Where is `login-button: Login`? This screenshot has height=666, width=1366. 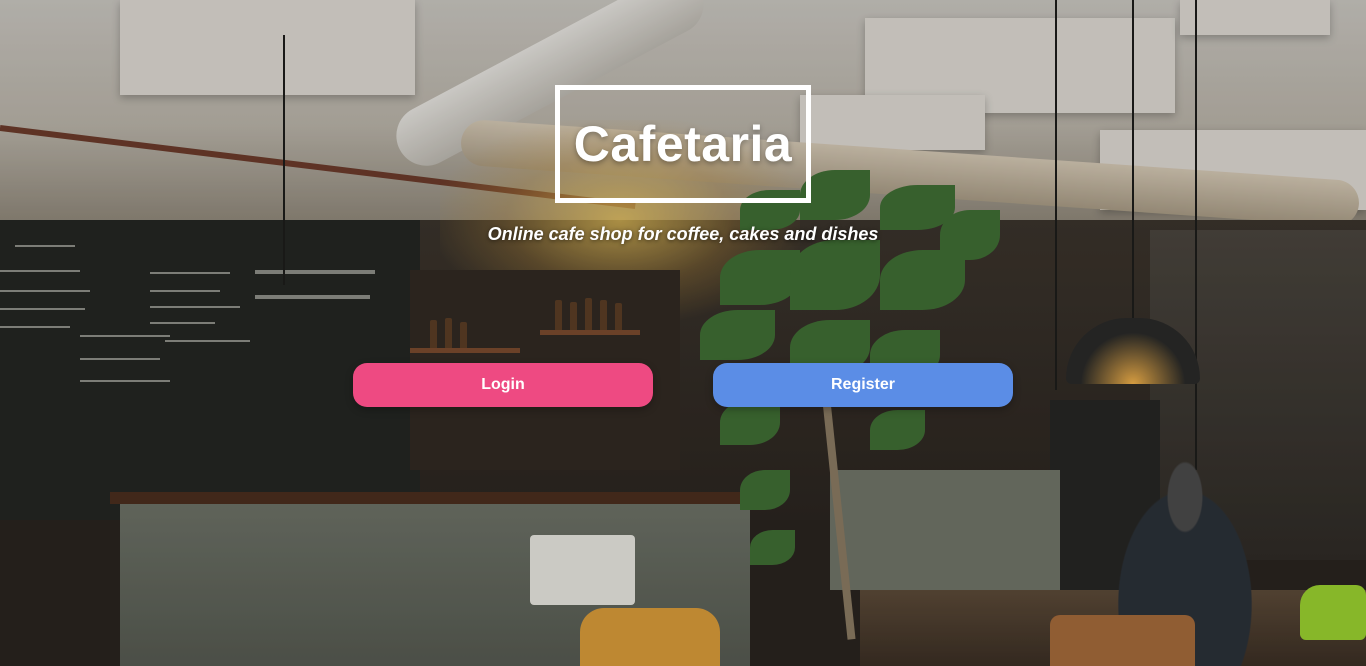
login-button: Login is located at coordinates (503, 385).